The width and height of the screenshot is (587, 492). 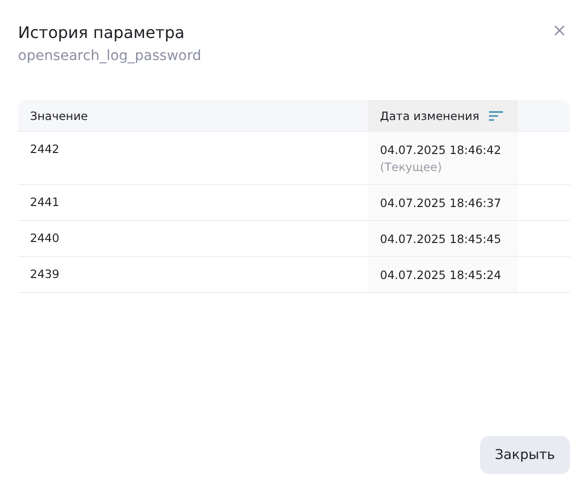 I want to click on column-header: Значение, so click(x=193, y=115).